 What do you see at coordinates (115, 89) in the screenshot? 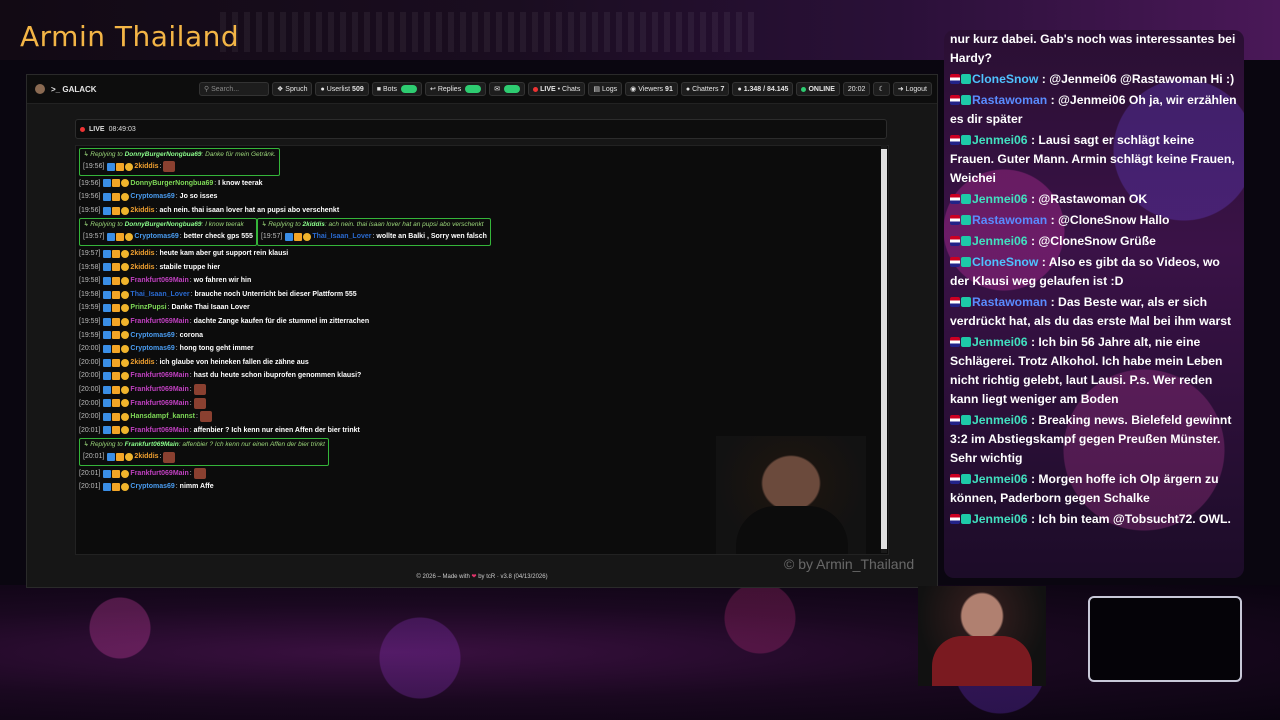
I see `brand: >_ GALACK` at bounding box center [115, 89].